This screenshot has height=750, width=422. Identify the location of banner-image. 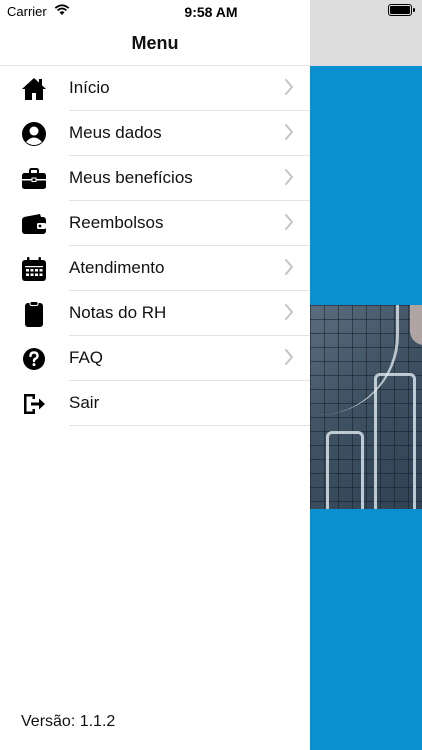
(366, 407).